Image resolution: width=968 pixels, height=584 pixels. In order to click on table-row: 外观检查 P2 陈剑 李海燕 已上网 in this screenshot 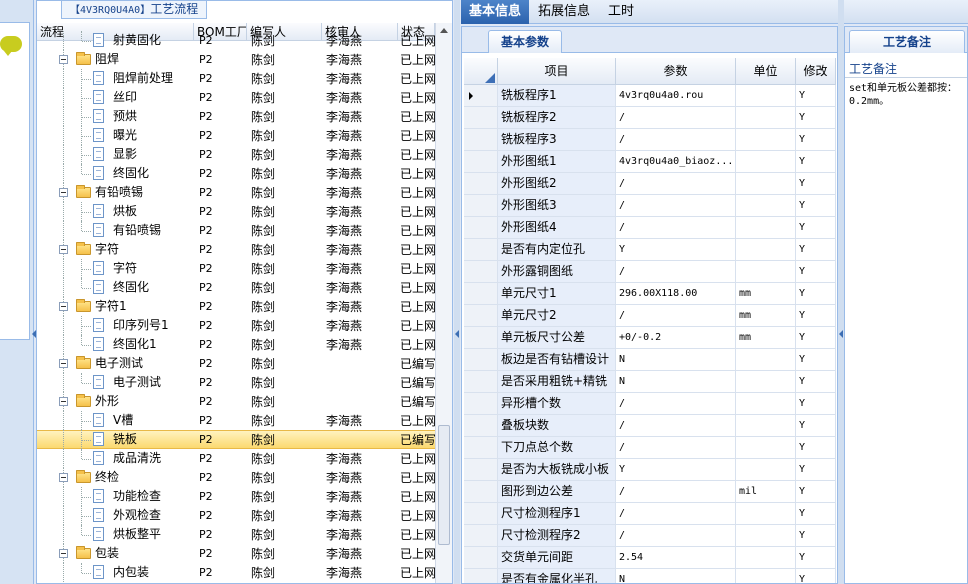, I will do `click(236, 515)`.